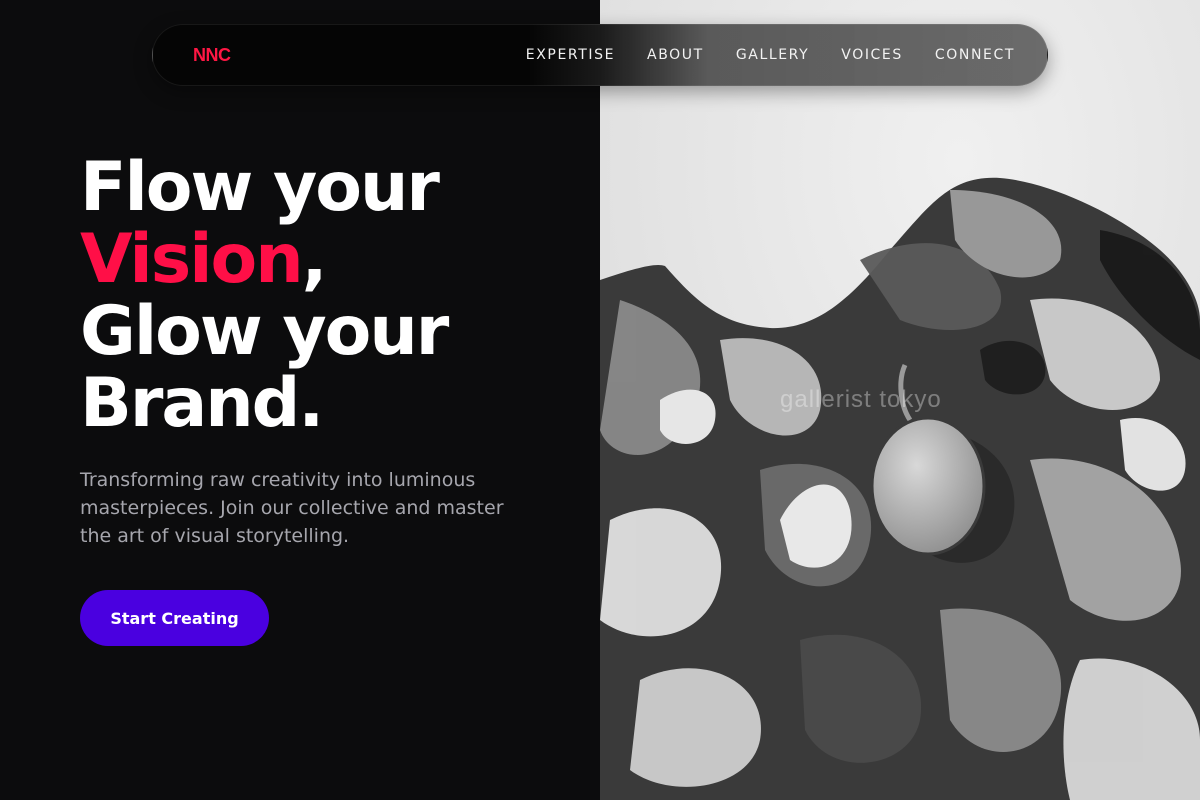 Image resolution: width=1200 pixels, height=800 pixels. What do you see at coordinates (174, 618) in the screenshot?
I see `start-creating-button: Start Creating` at bounding box center [174, 618].